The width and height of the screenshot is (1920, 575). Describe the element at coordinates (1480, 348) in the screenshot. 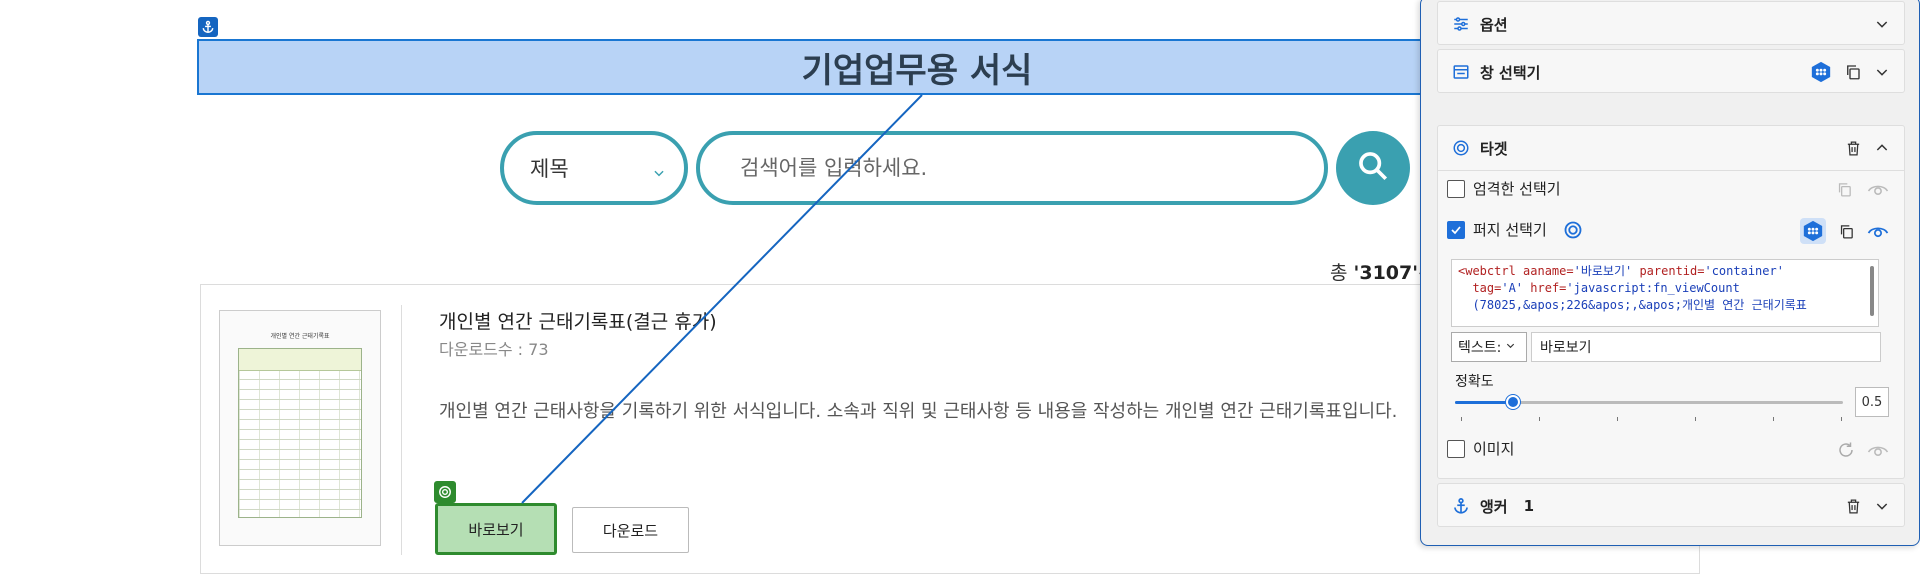

I see `match-type-value: 텍스트:` at that location.